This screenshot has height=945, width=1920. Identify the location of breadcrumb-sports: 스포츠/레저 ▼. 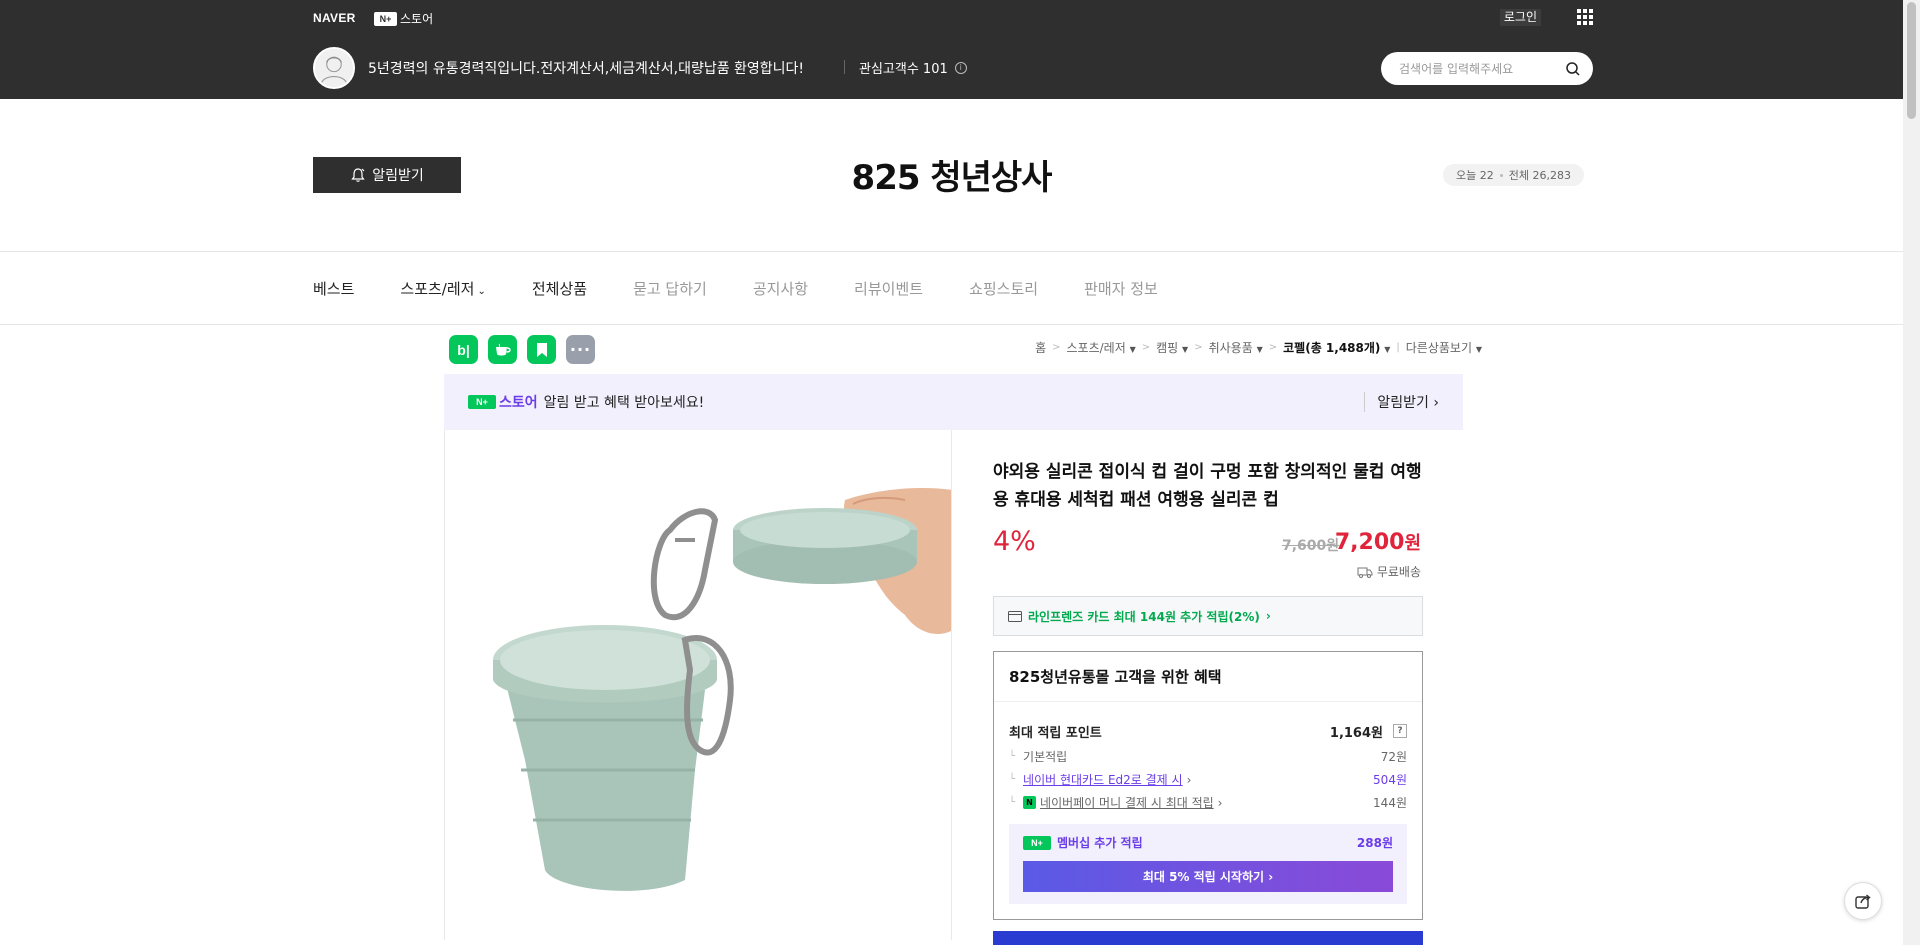
(1101, 347).